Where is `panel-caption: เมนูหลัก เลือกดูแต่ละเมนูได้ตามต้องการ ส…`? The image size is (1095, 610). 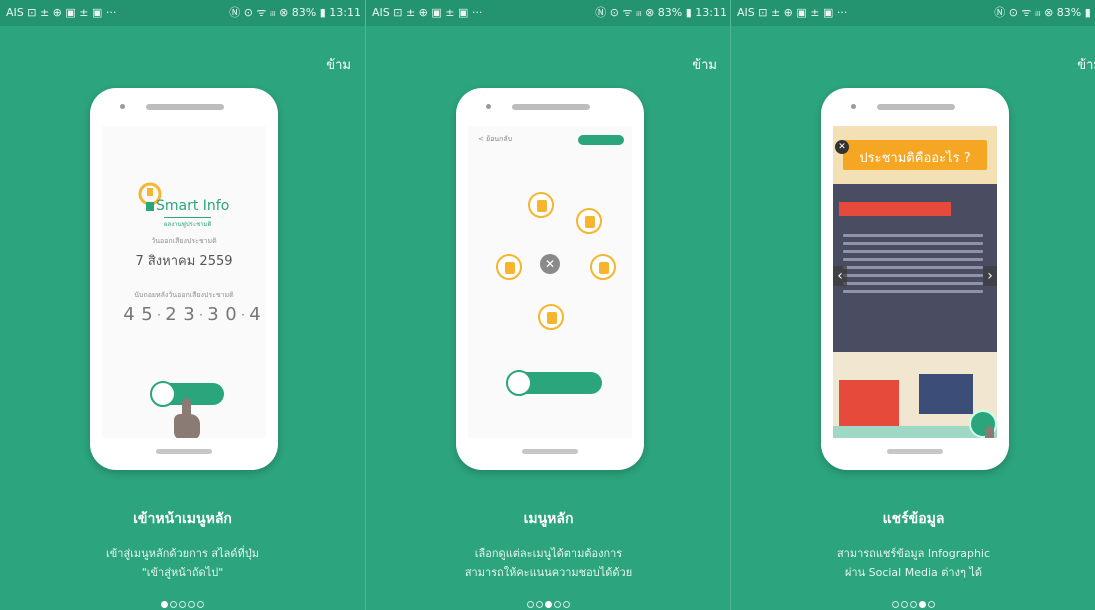 panel-caption: เมนูหลัก เลือกดูแต่ละเมนูได้ตามต้องการ ส… is located at coordinates (548, 545).